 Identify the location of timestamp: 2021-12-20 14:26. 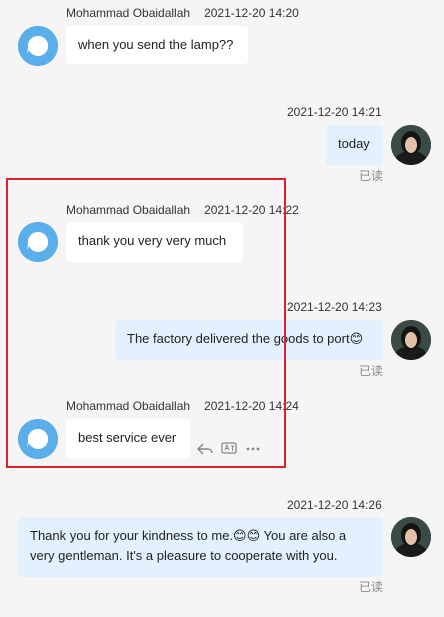
(334, 505).